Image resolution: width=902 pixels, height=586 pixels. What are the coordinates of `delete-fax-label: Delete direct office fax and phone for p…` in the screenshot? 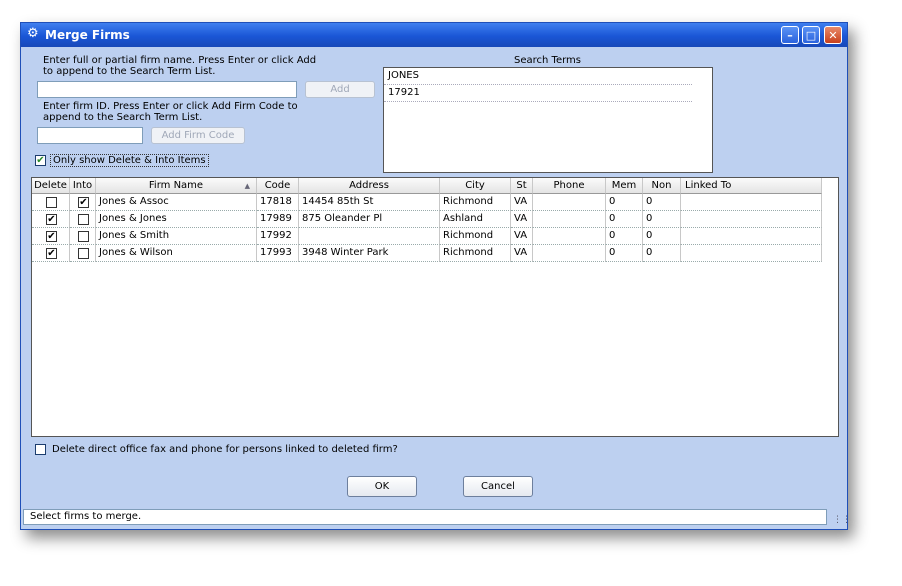 It's located at (225, 449).